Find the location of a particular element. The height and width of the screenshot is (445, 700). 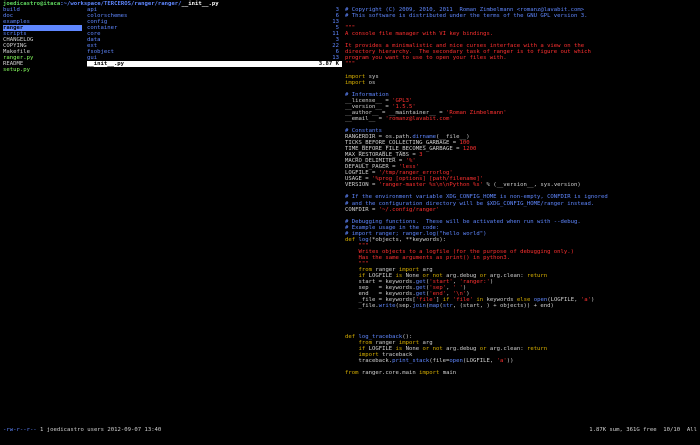

file-permissions: -rw-r--r-- is located at coordinates (20, 430).